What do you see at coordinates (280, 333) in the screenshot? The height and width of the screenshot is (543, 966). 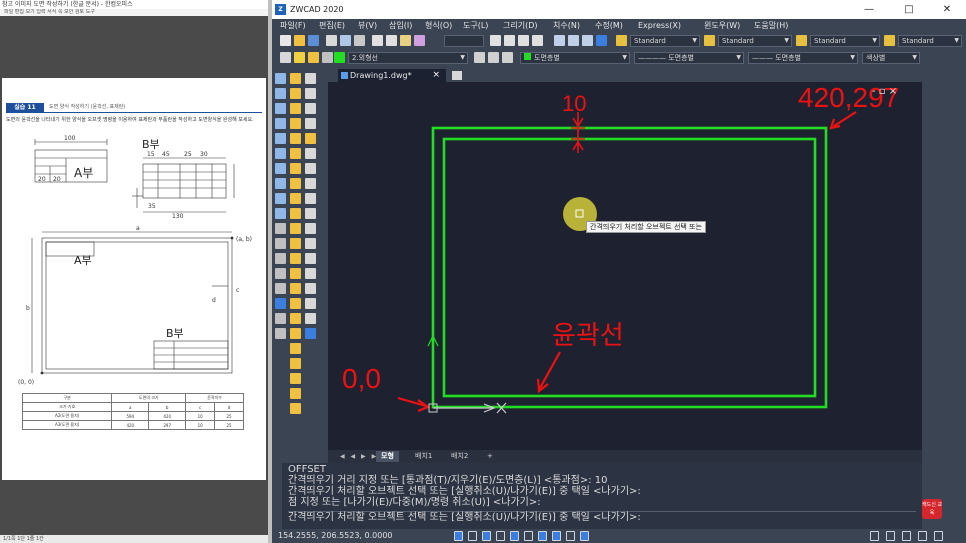 I see `mtext-icon` at bounding box center [280, 333].